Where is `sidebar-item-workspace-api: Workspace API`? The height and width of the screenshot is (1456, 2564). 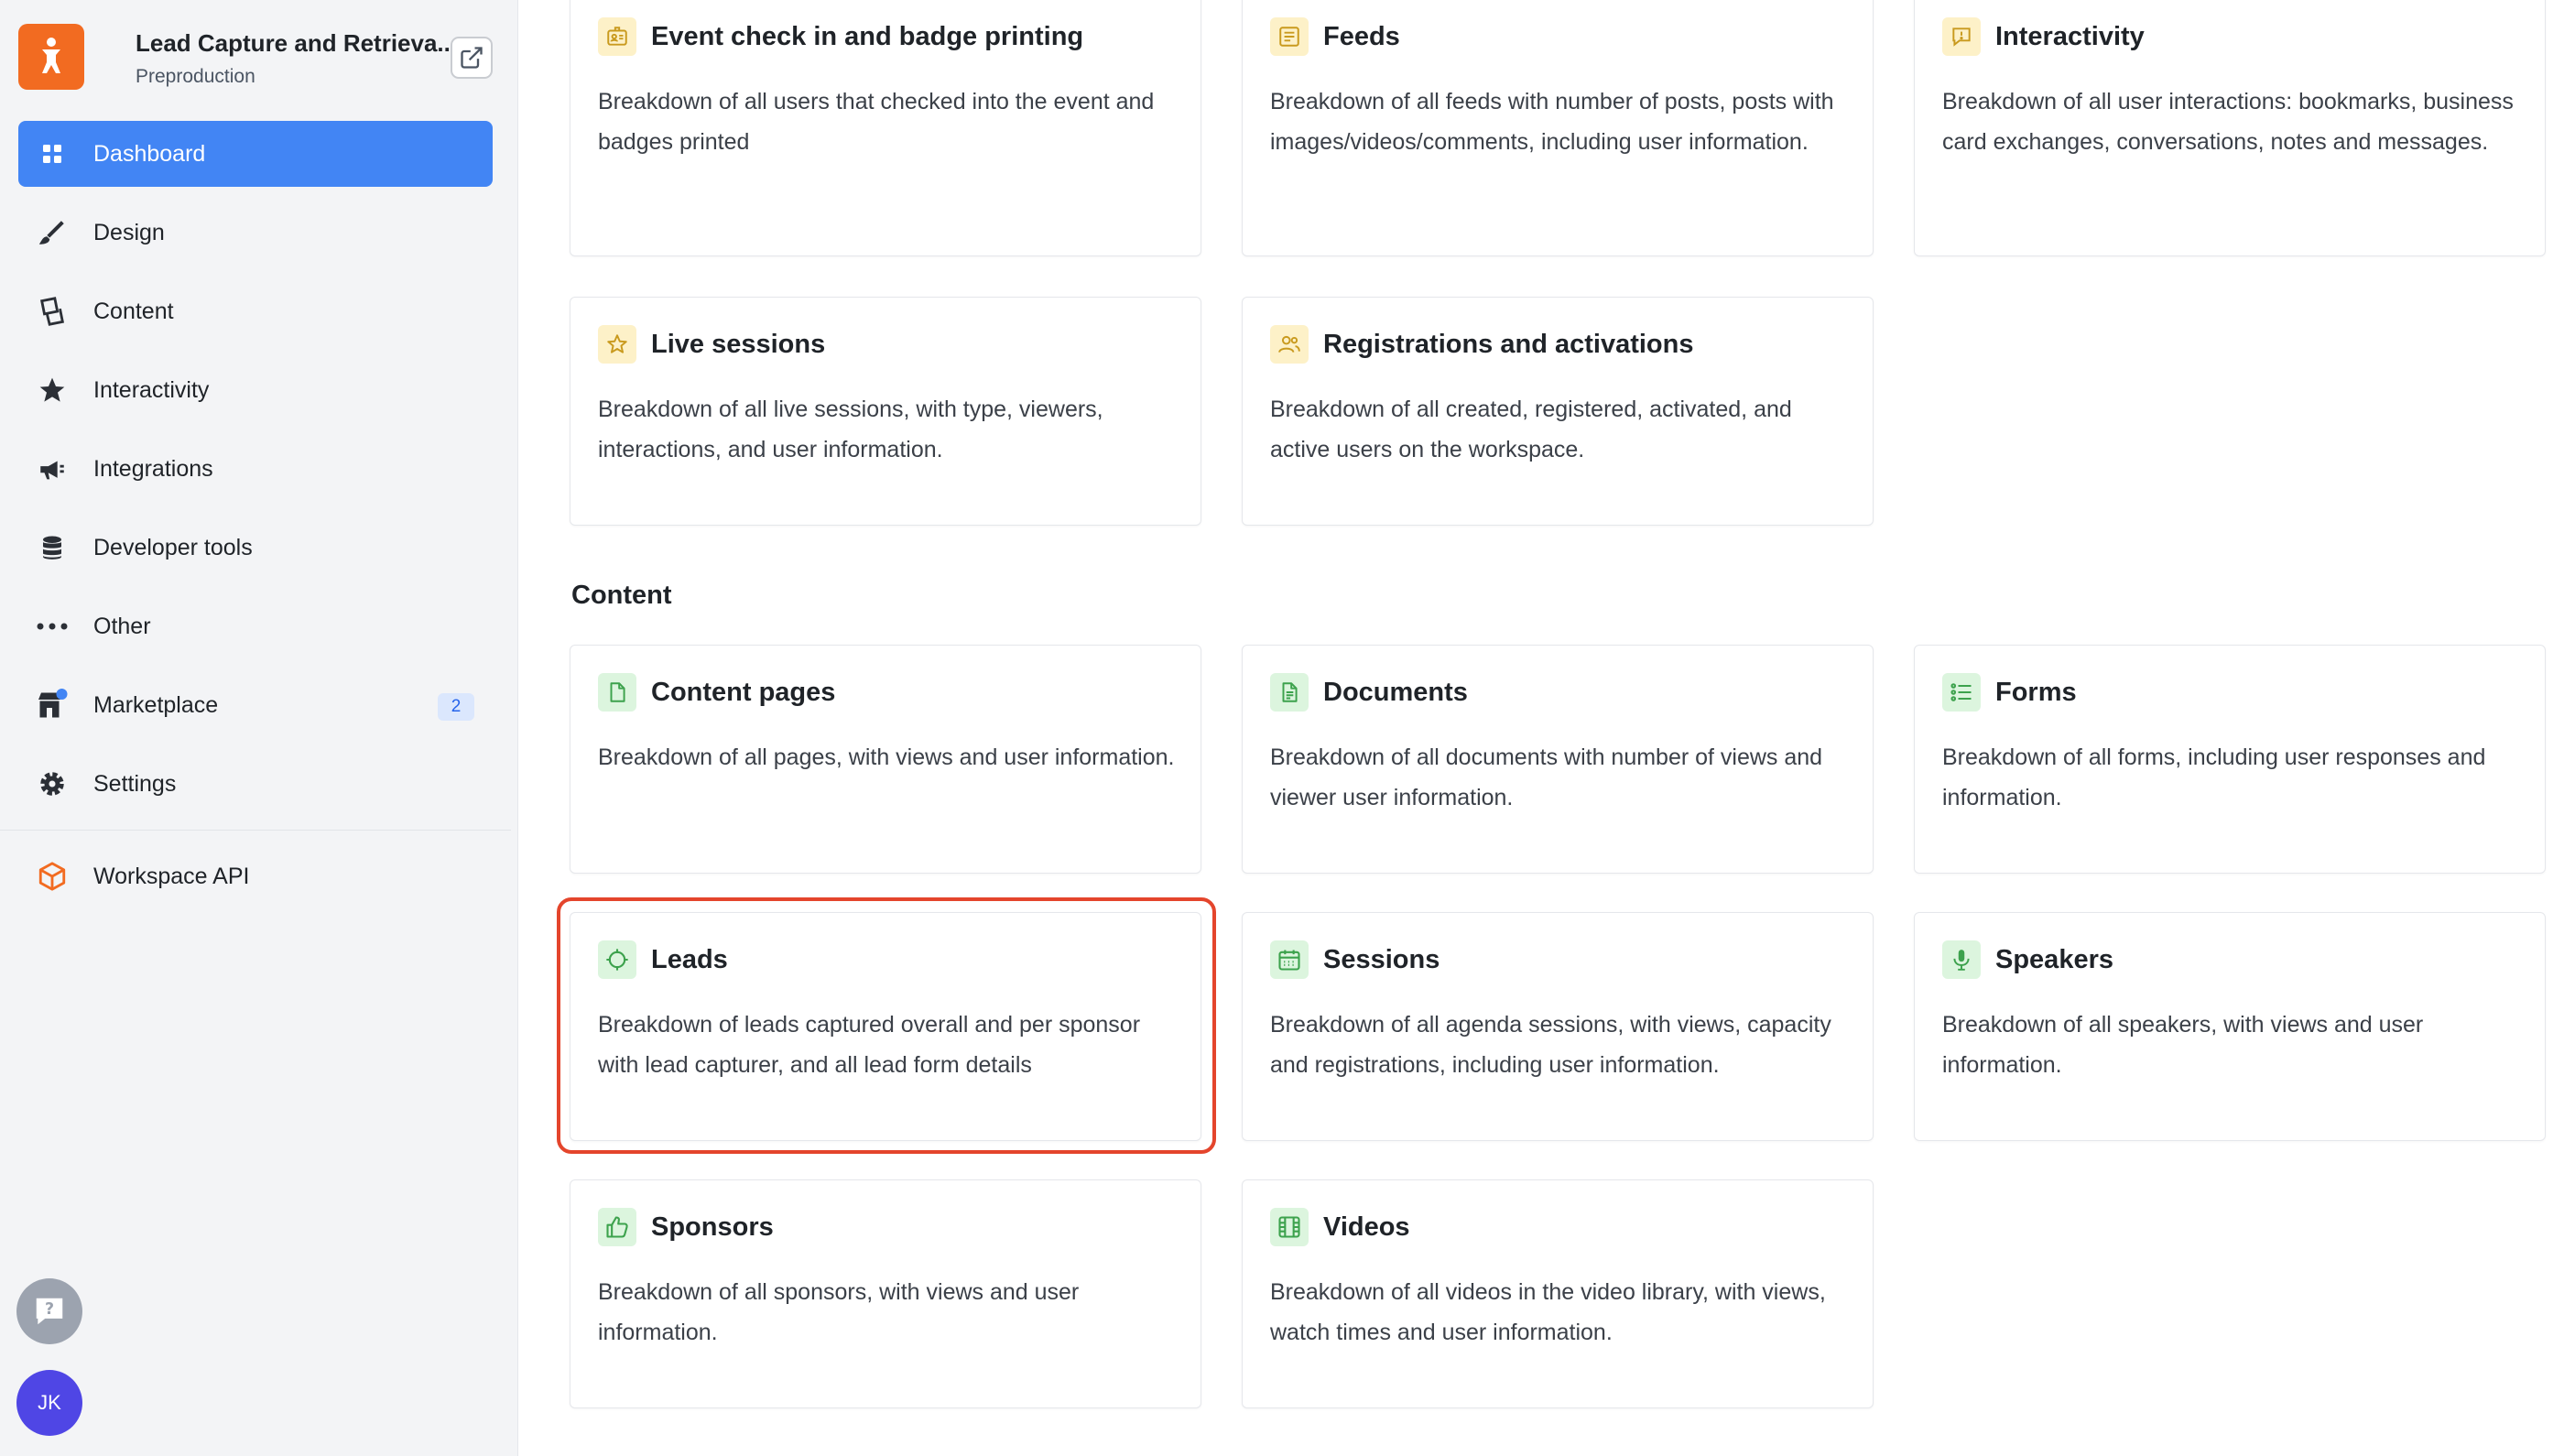
sidebar-item-workspace-api: Workspace API is located at coordinates (255, 876).